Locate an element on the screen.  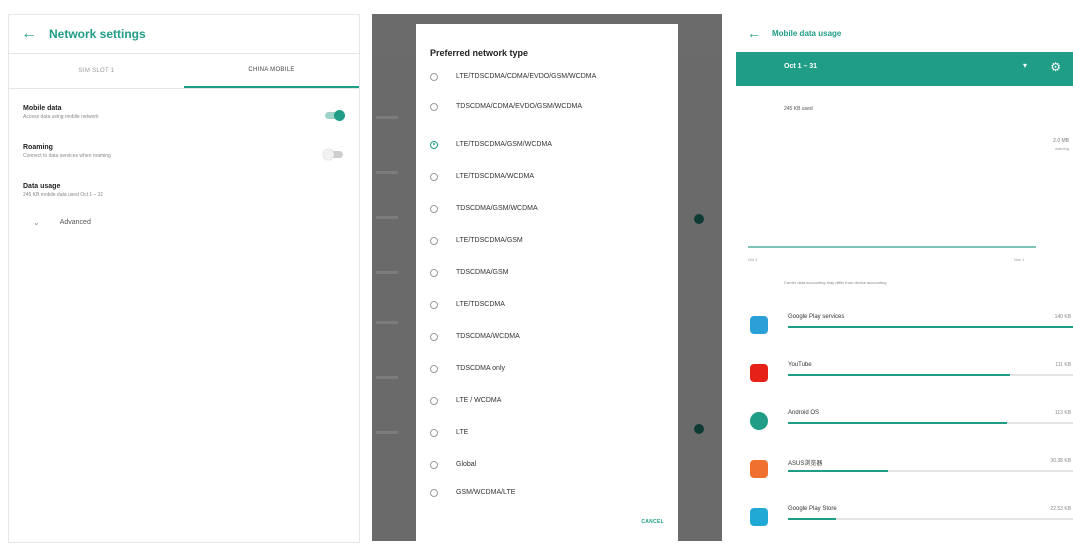
data-used-summary: 245 KB used is located at coordinates (798, 109).